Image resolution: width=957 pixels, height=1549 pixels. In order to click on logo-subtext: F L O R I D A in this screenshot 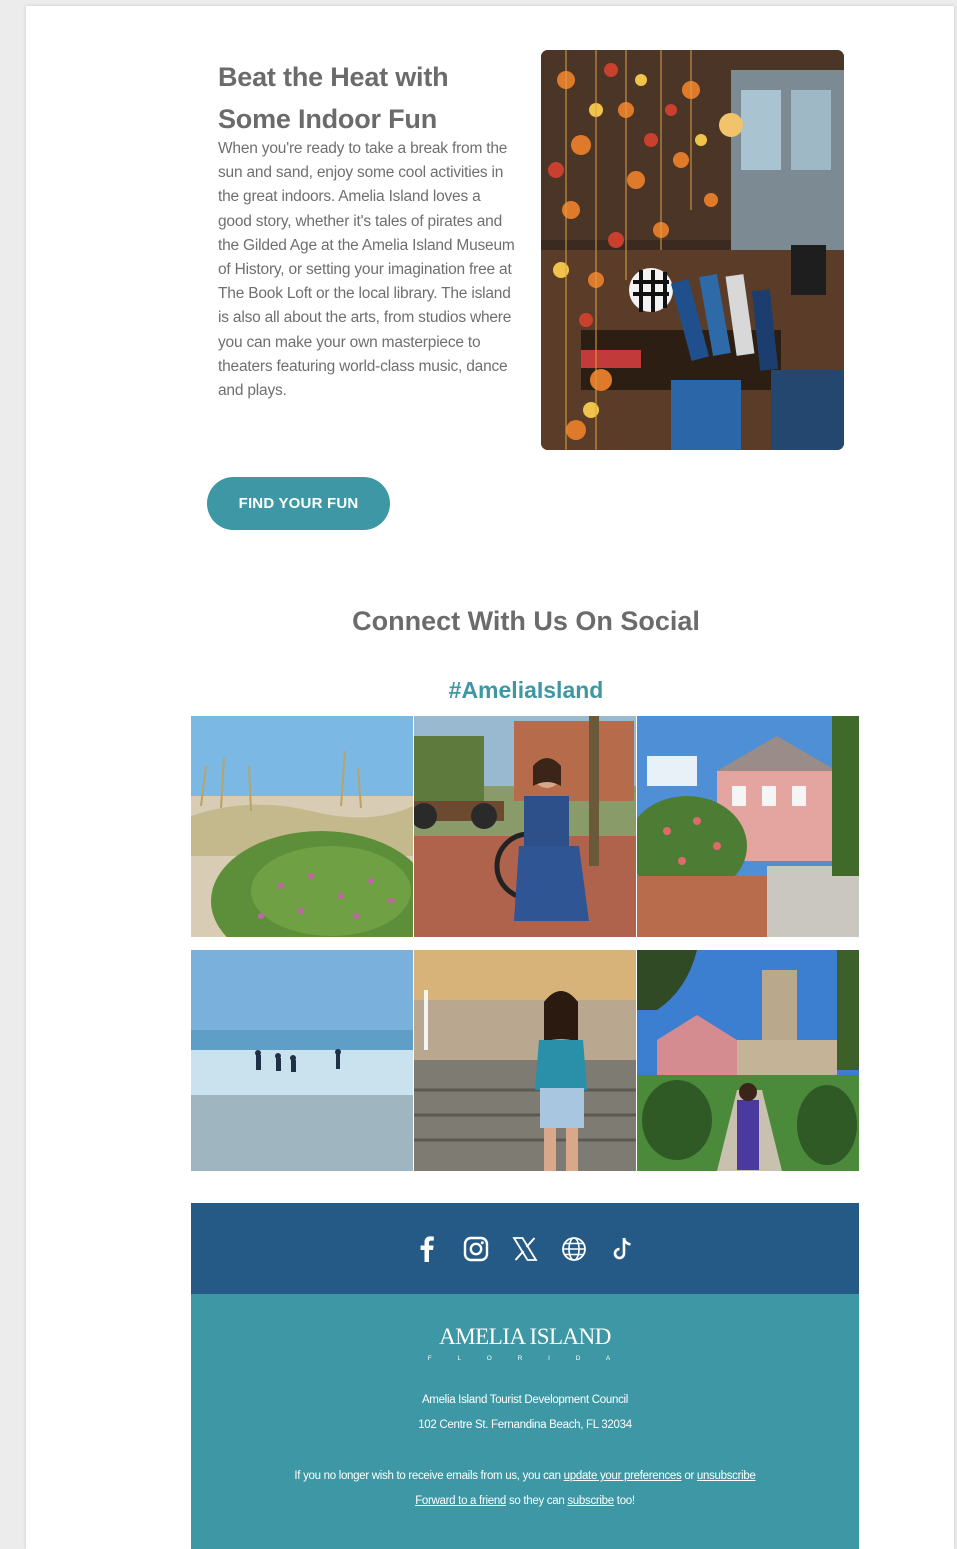, I will do `click(525, 1358)`.